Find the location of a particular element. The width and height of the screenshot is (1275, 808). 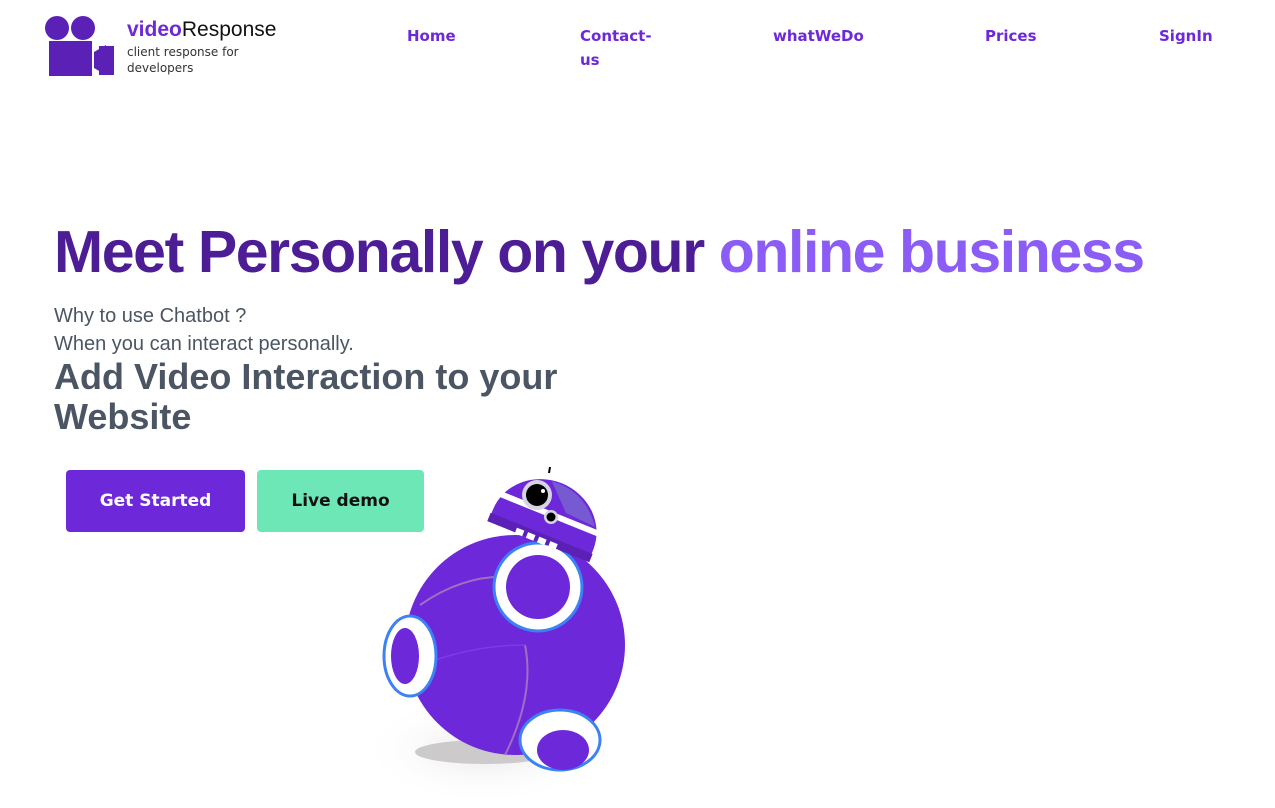

hero-title: Meet Personally on your online business is located at coordinates (599, 252).